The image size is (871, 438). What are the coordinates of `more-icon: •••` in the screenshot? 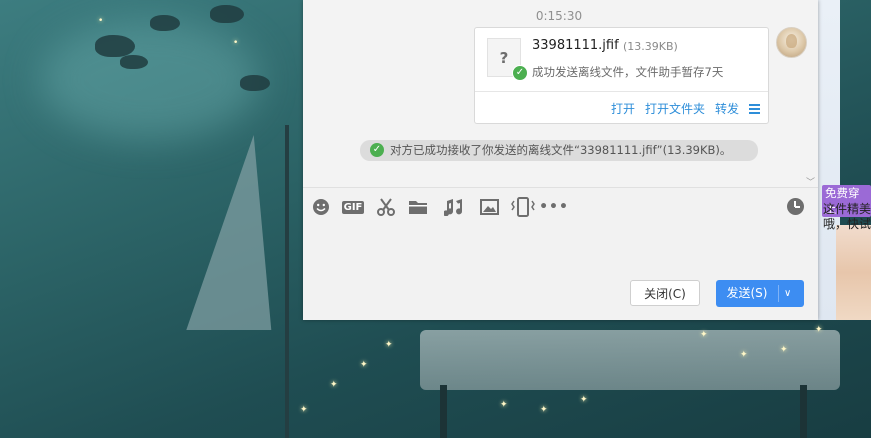 It's located at (553, 207).